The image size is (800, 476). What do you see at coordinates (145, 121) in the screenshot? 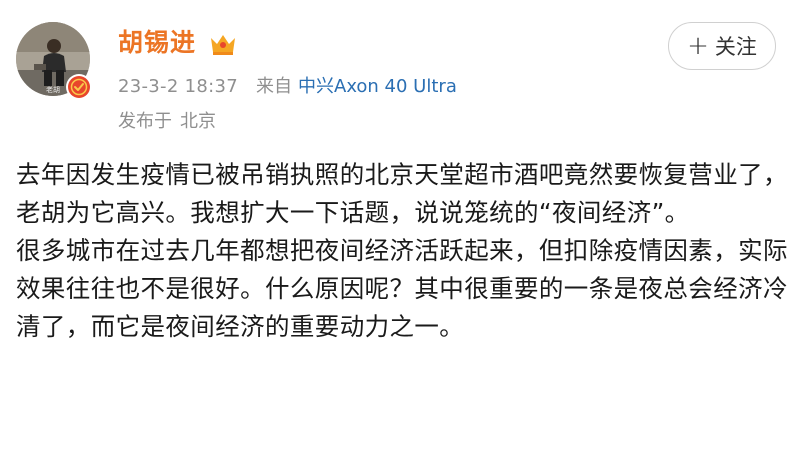
I see `location-label: 发布于` at bounding box center [145, 121].